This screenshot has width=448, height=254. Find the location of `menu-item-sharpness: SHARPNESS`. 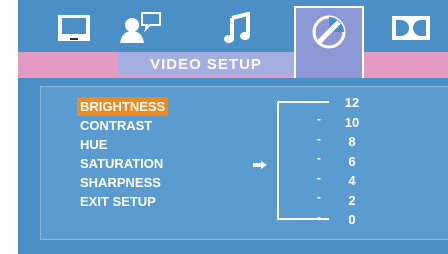

menu-item-sharpness: SHARPNESS is located at coordinates (120, 182).